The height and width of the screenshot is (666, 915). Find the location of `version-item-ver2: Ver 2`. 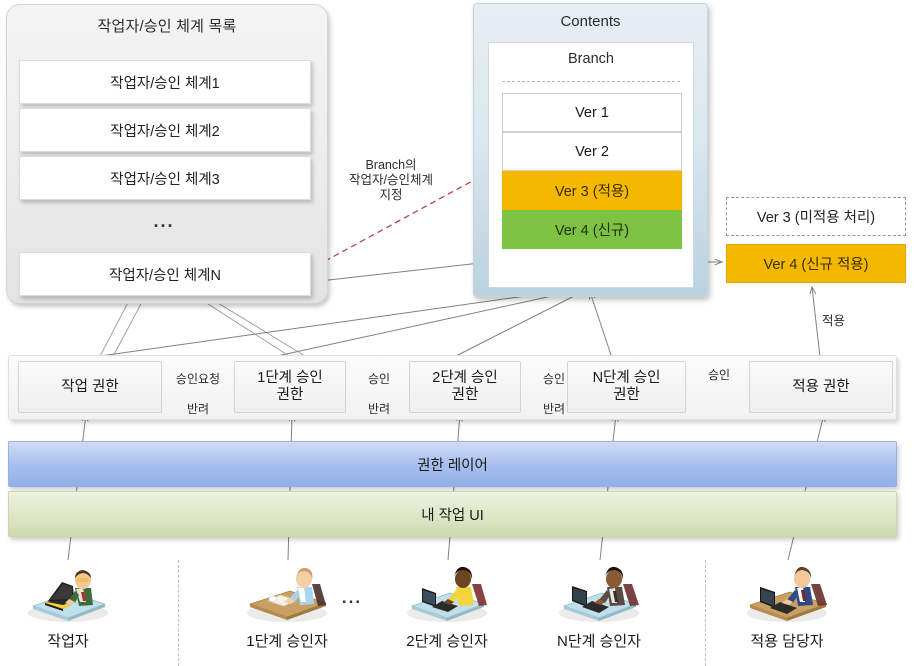

version-item-ver2: Ver 2 is located at coordinates (592, 151).